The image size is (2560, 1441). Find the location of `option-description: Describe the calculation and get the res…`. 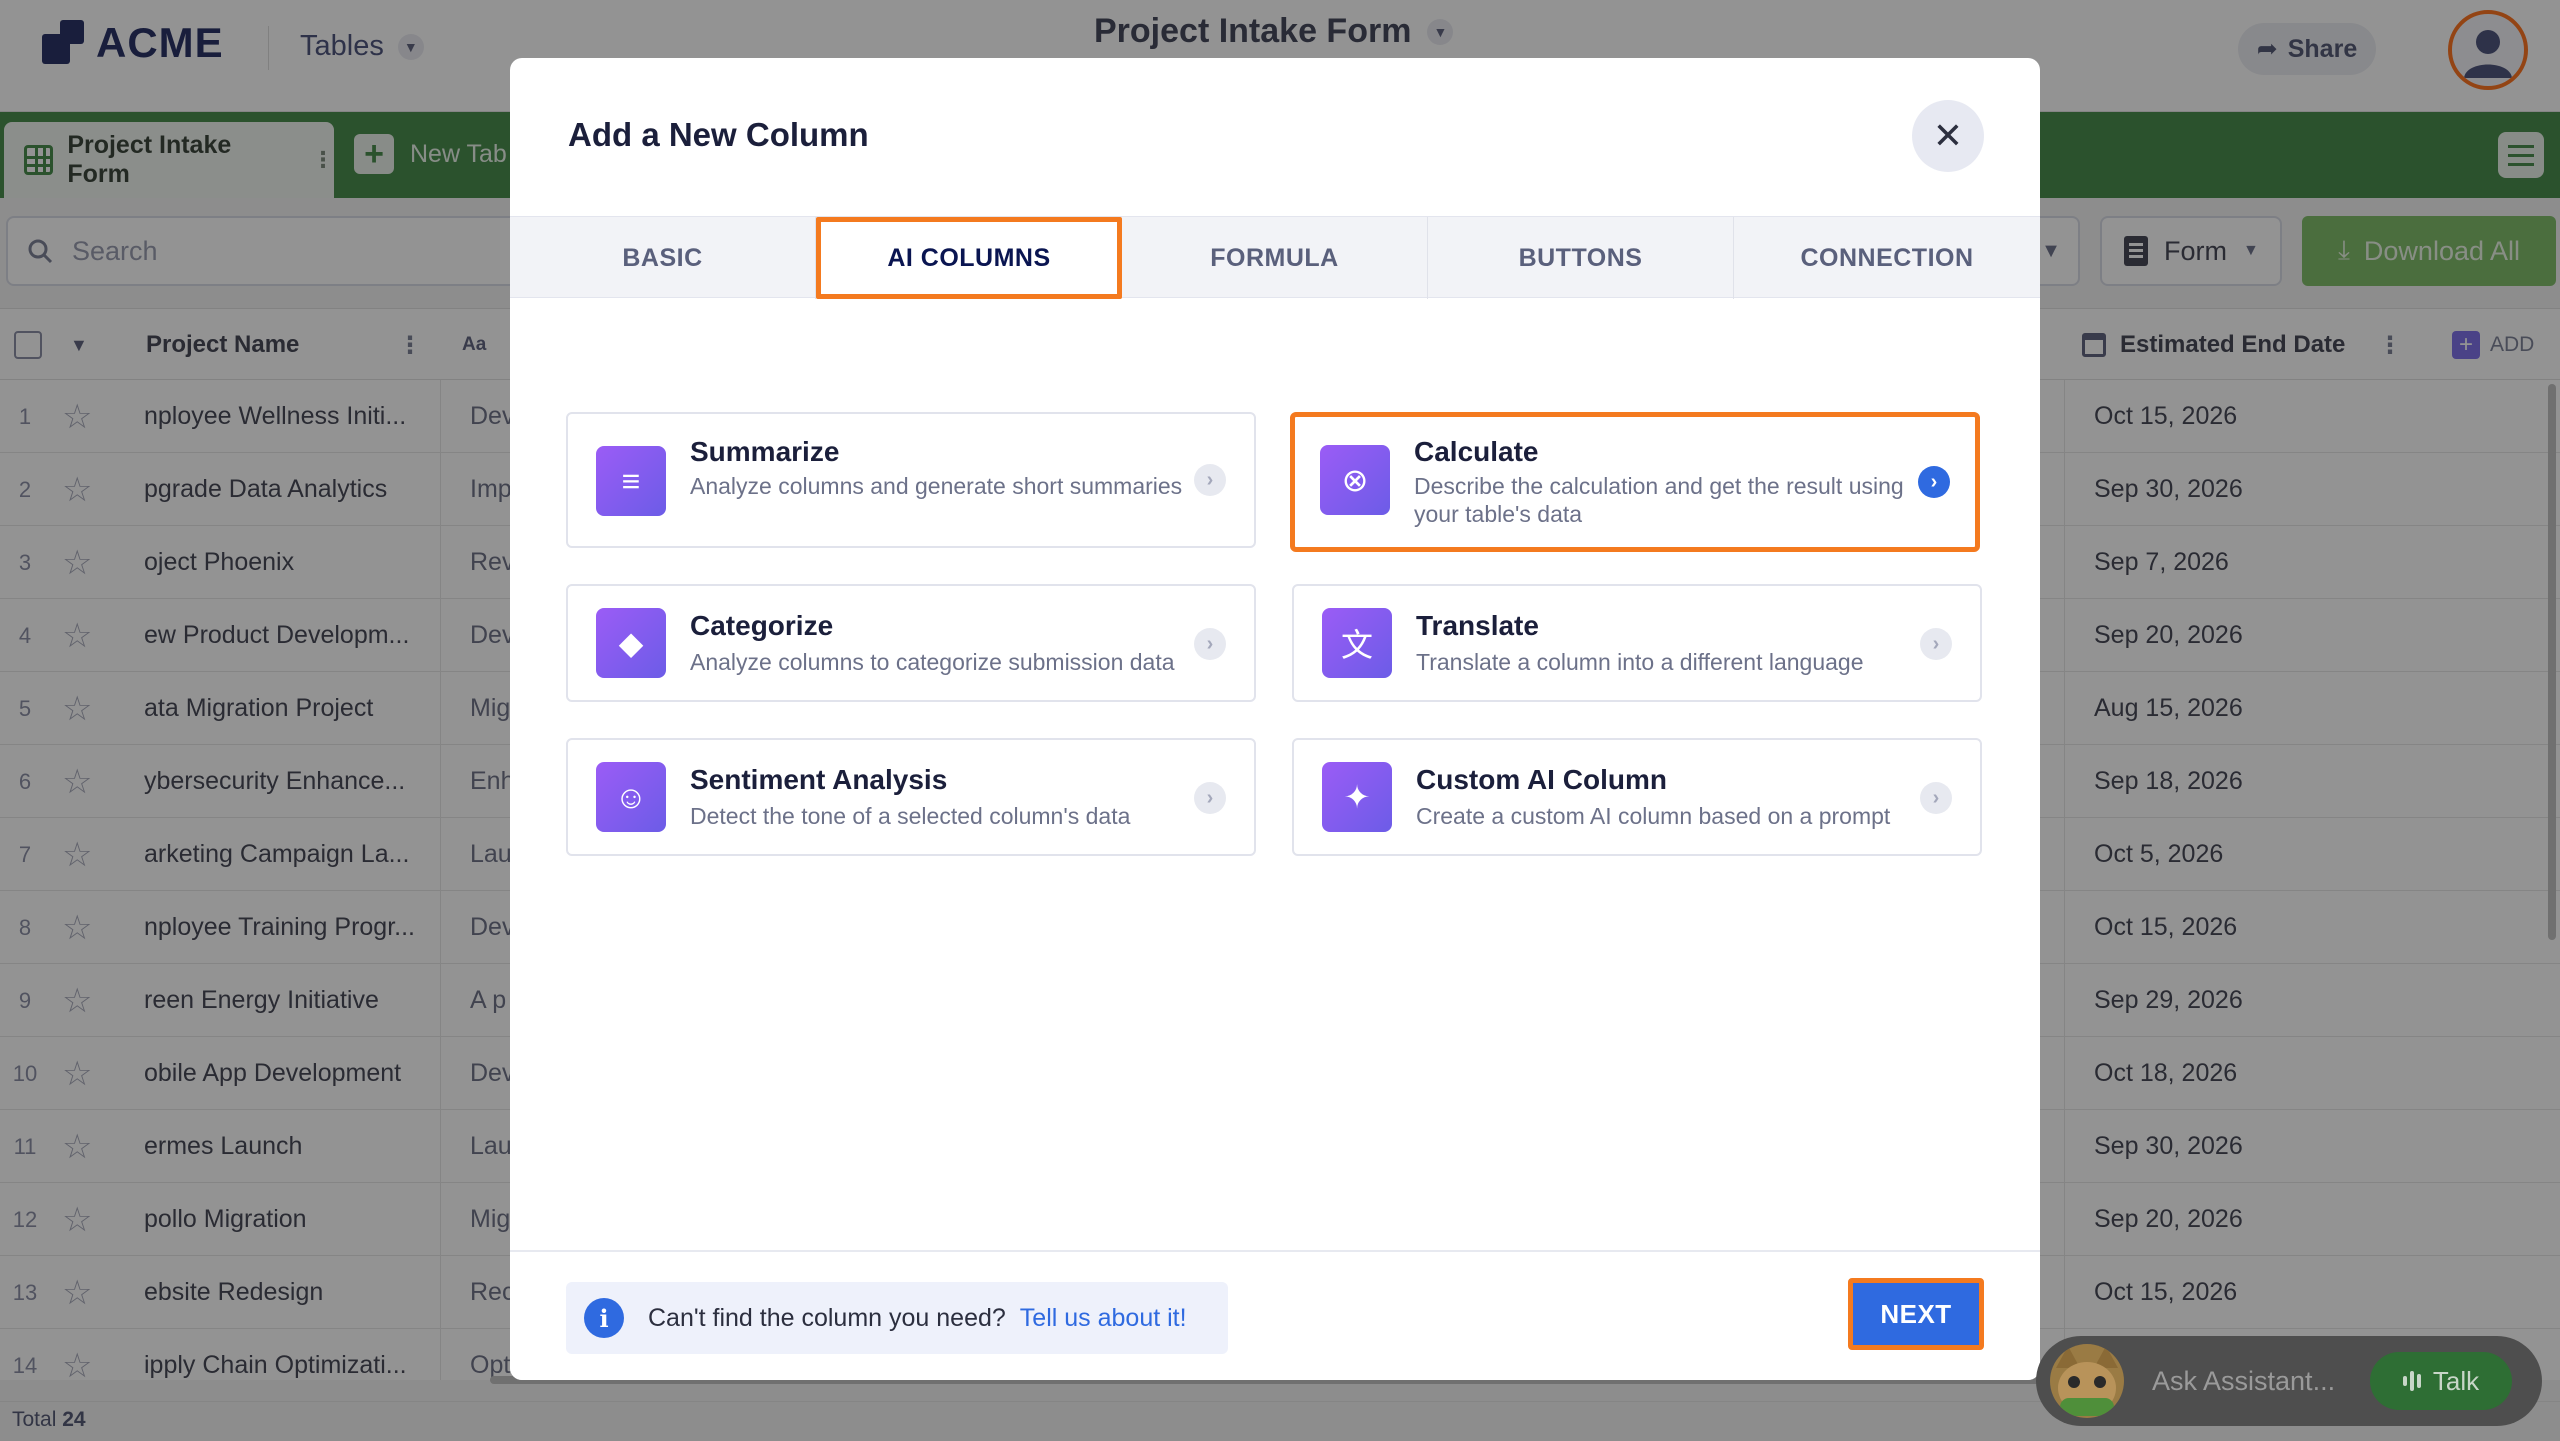

option-description: Describe the calculation and get the res… is located at coordinates (1659, 500).